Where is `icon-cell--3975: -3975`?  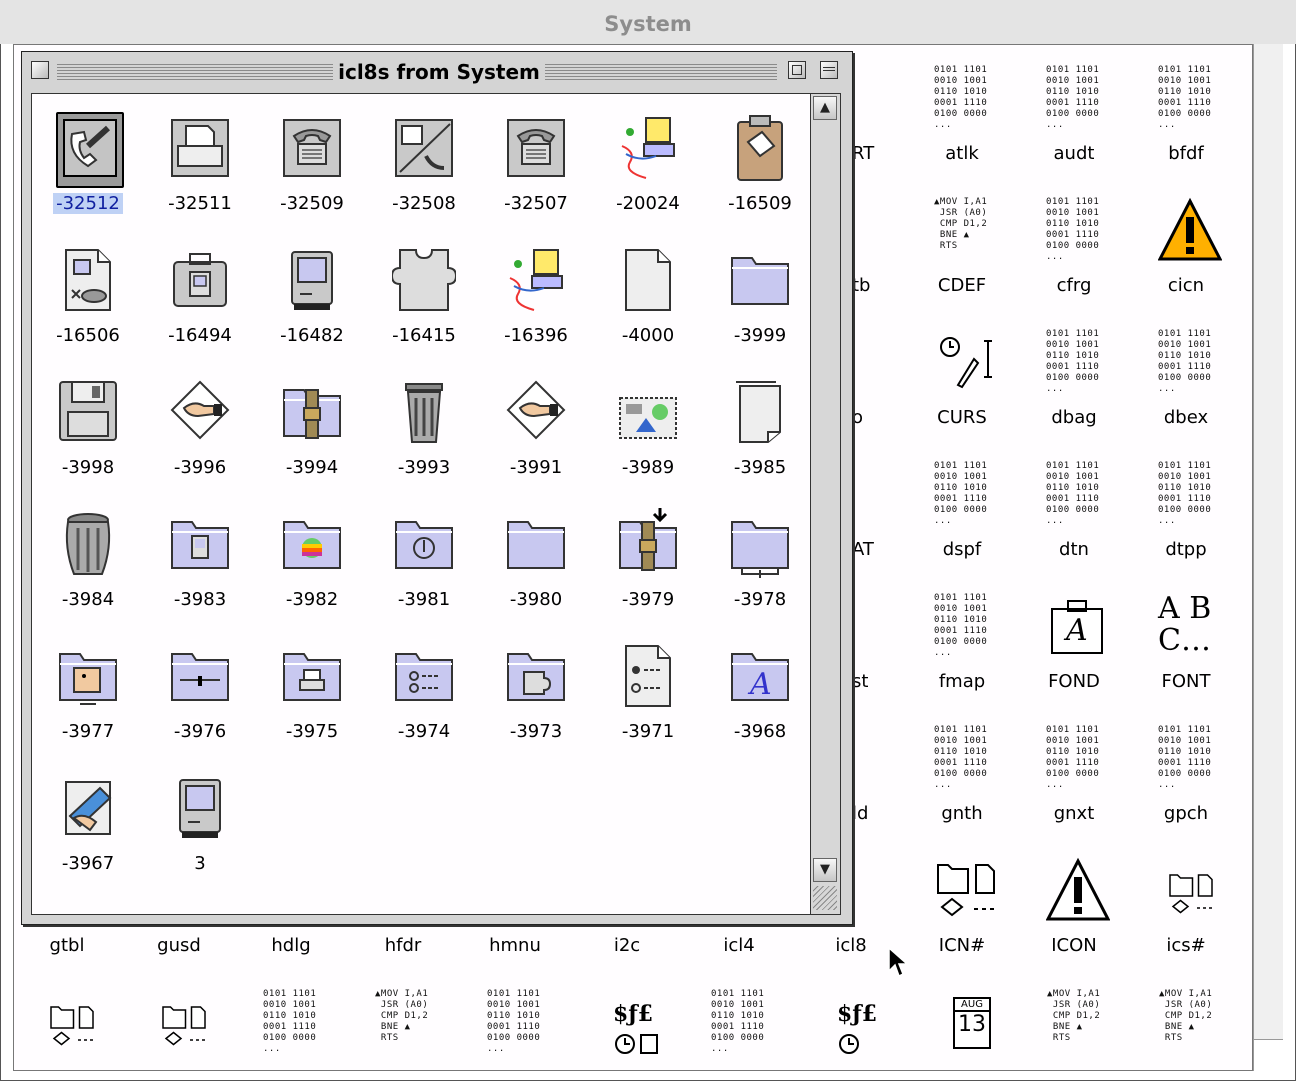
icon-cell--3975: -3975 is located at coordinates (312, 698).